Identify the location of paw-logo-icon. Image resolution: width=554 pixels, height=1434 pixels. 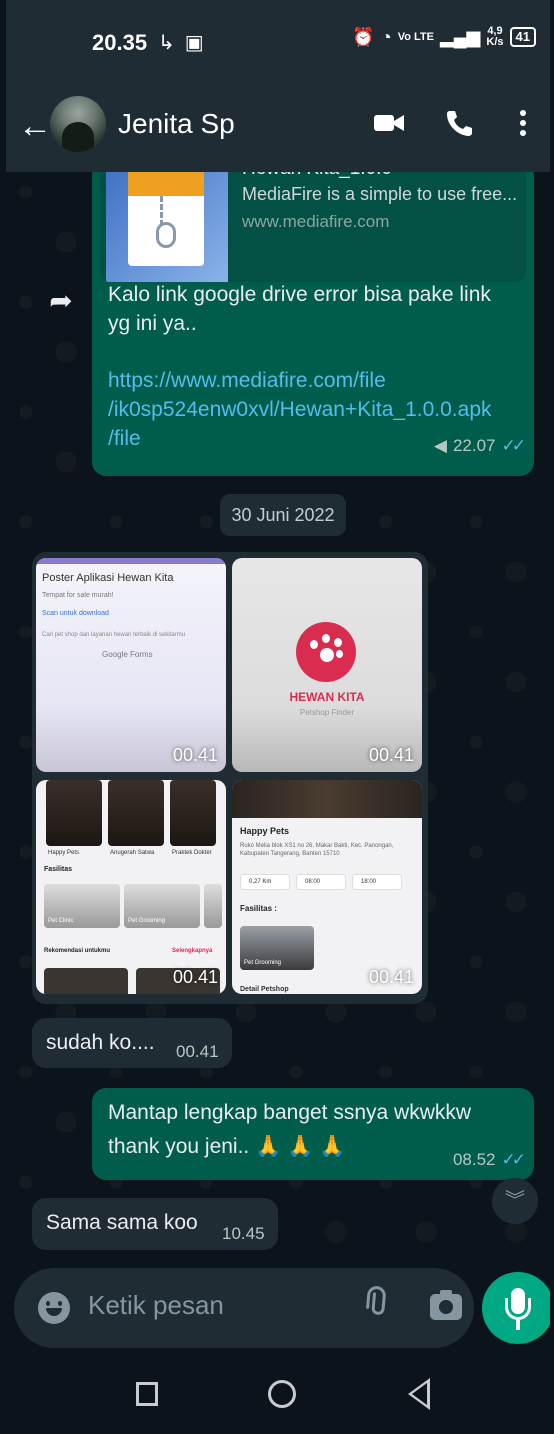
(326, 652).